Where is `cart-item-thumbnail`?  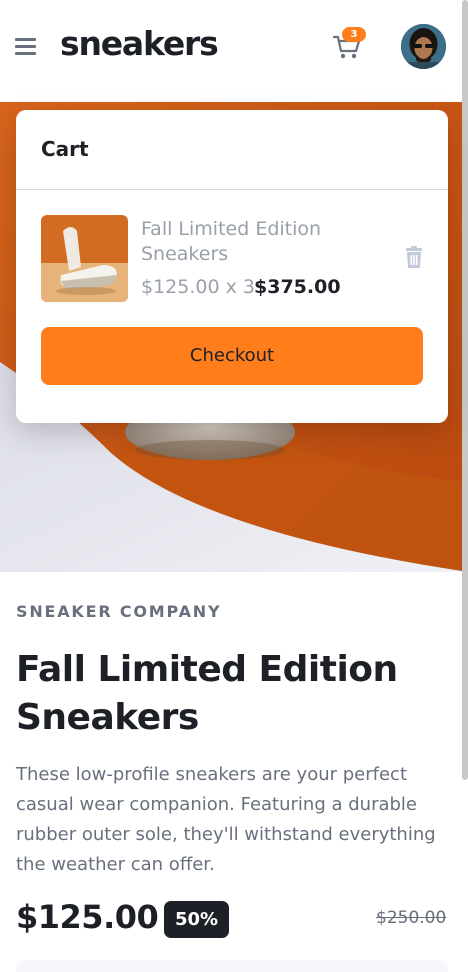 cart-item-thumbnail is located at coordinates (84, 258).